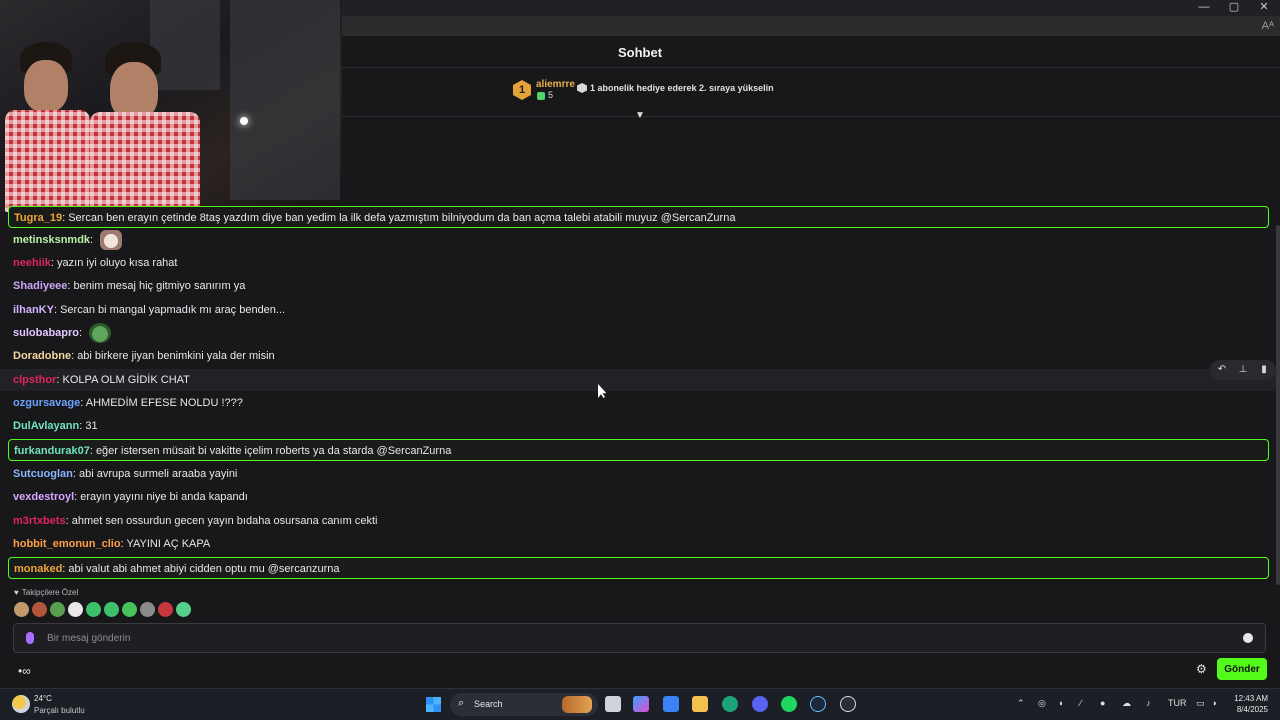  I want to click on clock: 12:43 AM 8/4/2025, so click(1249, 704).